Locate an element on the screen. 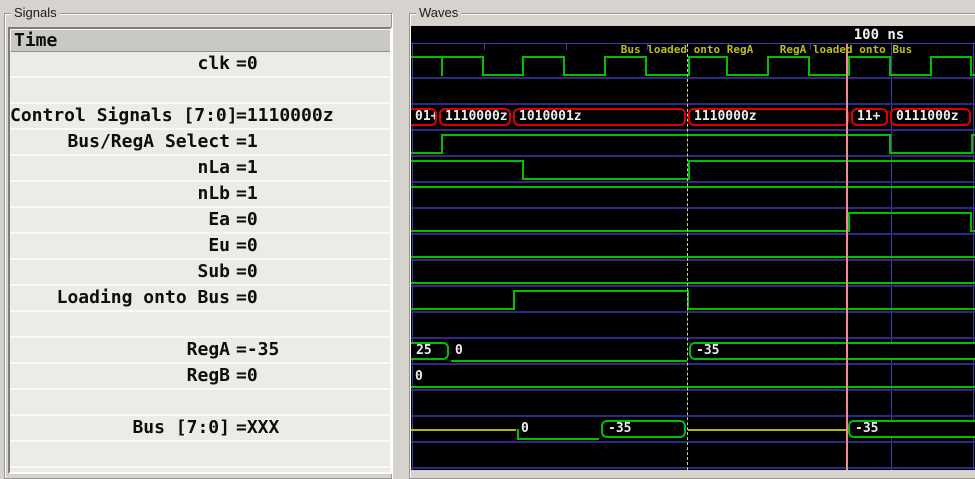  bus-segment-control-signals: 11+ is located at coordinates (869, 117).